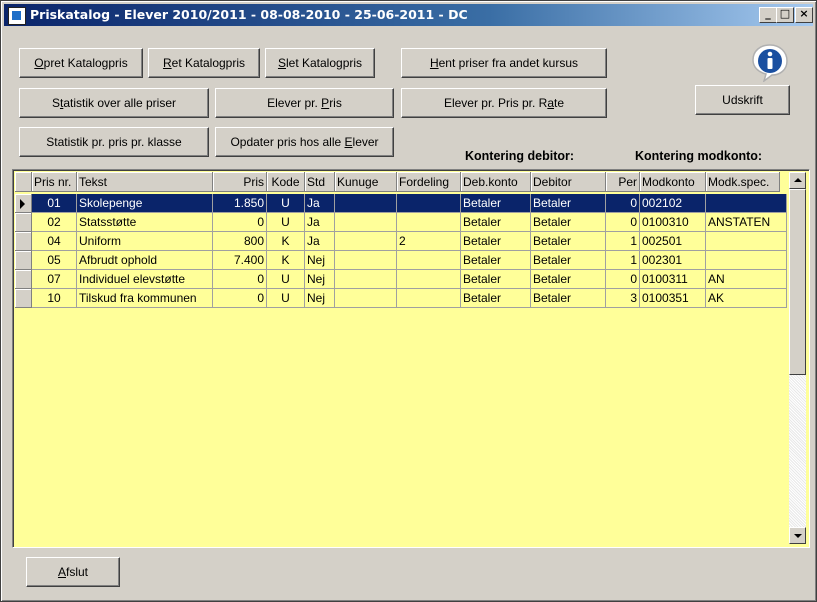 The height and width of the screenshot is (602, 817). What do you see at coordinates (623, 182) in the screenshot?
I see `col-header-per: Per` at bounding box center [623, 182].